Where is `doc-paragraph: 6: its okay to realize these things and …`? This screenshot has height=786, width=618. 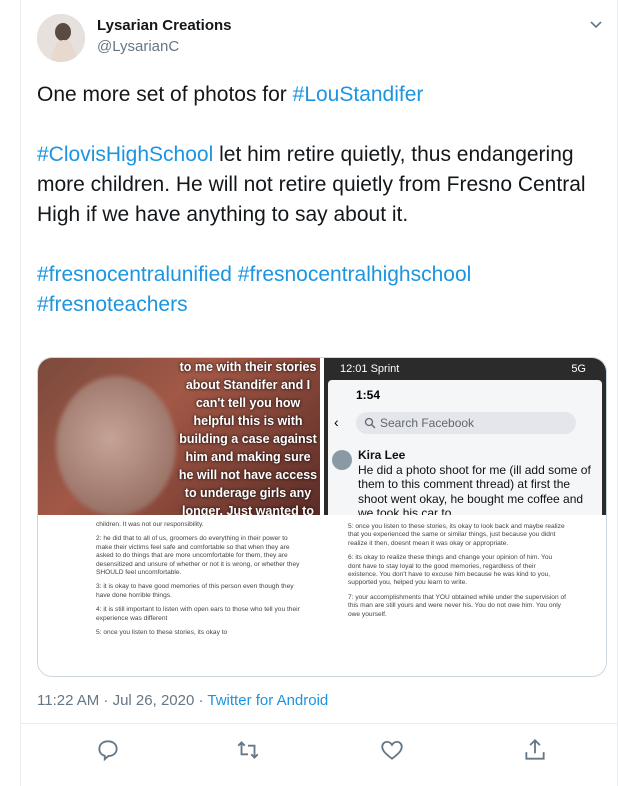 doc-paragraph: 6: its okay to realize these things and … is located at coordinates (450, 570).